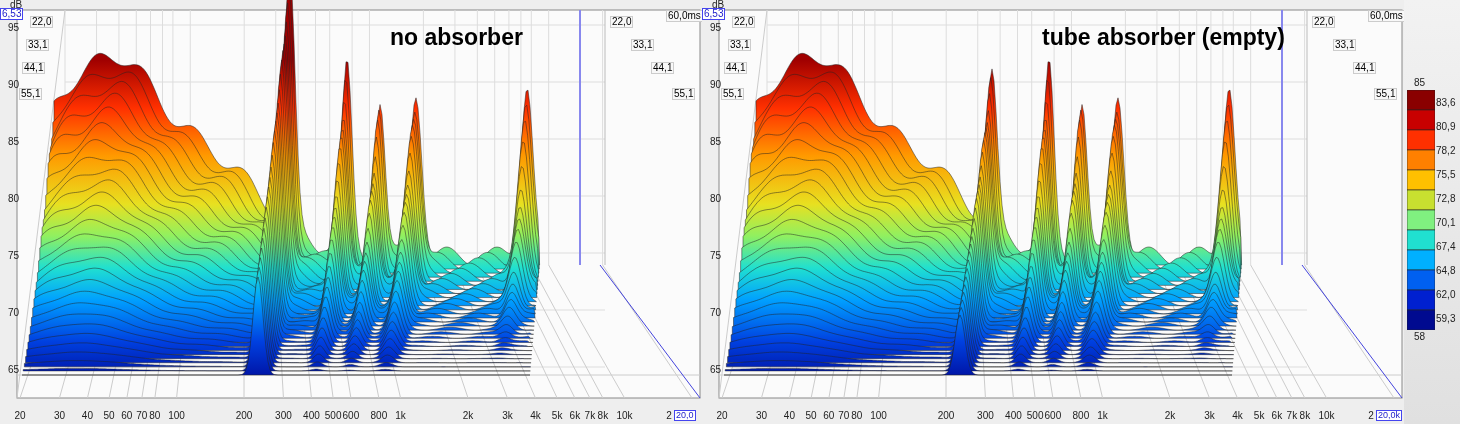 The height and width of the screenshot is (424, 1460). I want to click on legend-label: 72,8, so click(1446, 199).